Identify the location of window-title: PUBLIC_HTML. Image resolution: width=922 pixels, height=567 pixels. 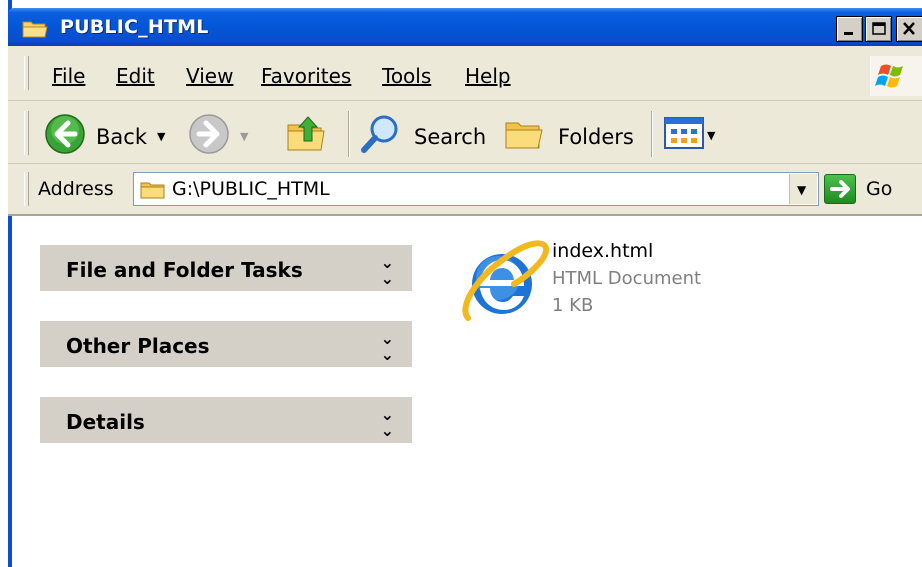
(134, 27).